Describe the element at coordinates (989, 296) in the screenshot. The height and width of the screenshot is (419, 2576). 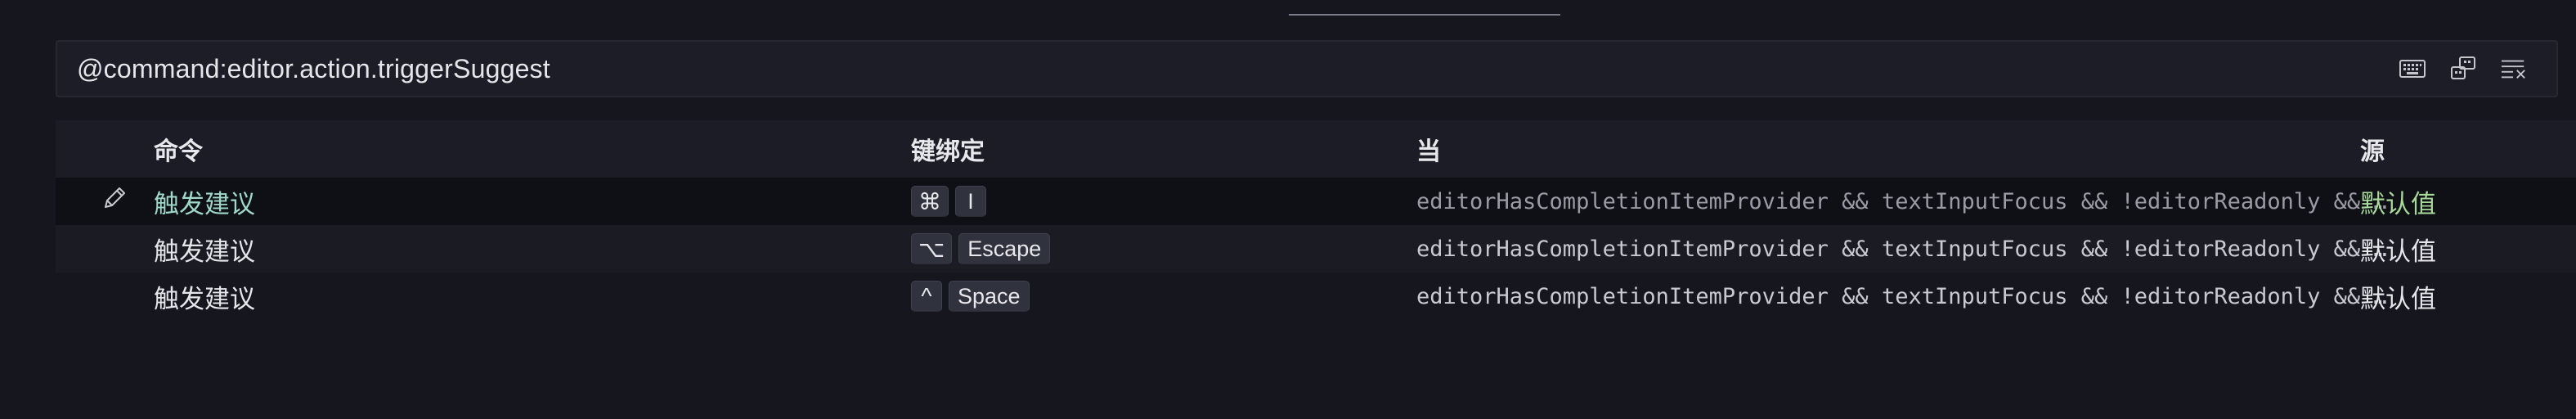
I see `keycap-key: Space` at that location.